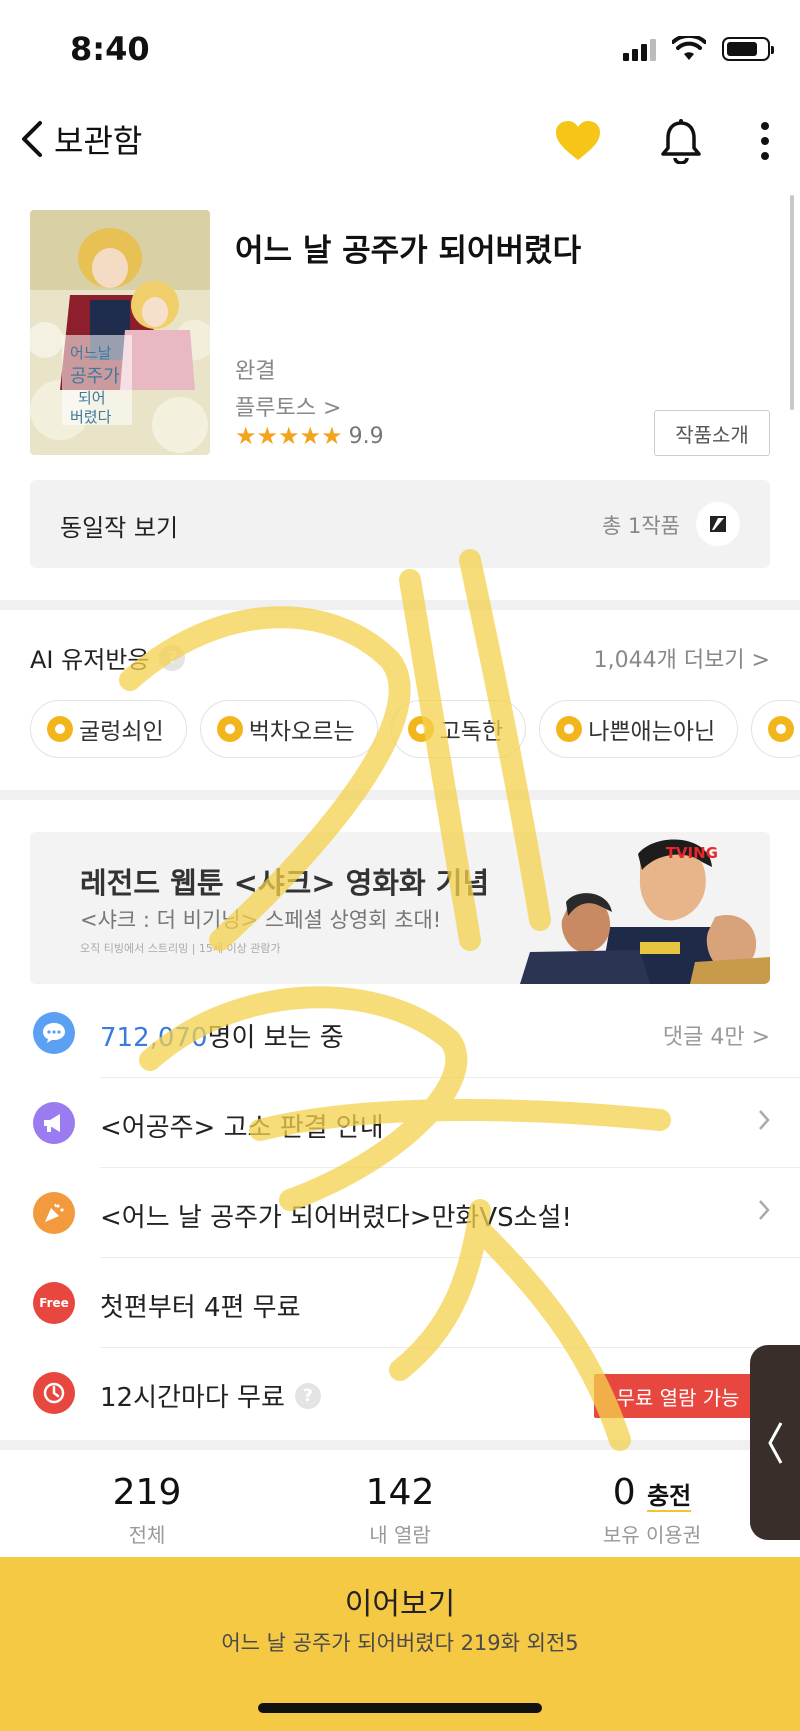 This screenshot has width=800, height=1731. What do you see at coordinates (400, 140) in the screenshot?
I see `nav-bar: 보관함` at bounding box center [400, 140].